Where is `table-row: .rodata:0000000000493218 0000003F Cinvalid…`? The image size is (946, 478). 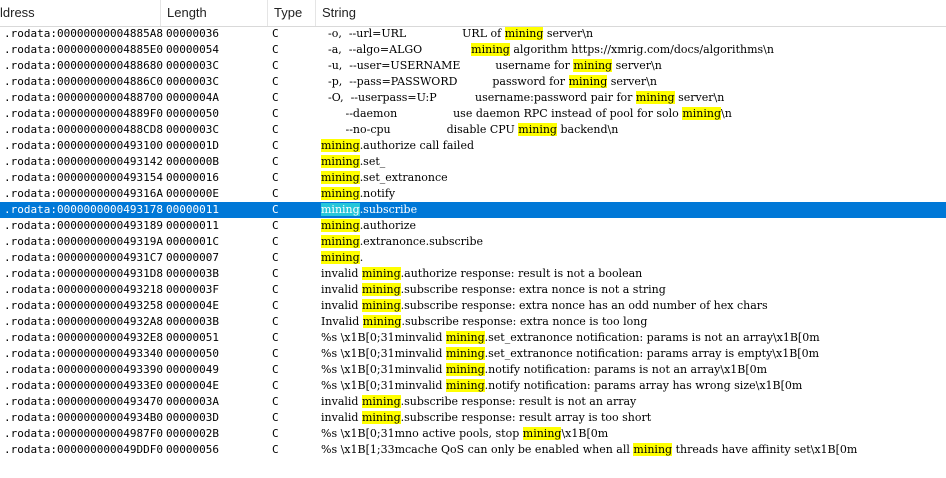 table-row: .rodata:0000000000493218 0000003F Cinvalid… is located at coordinates (473, 290).